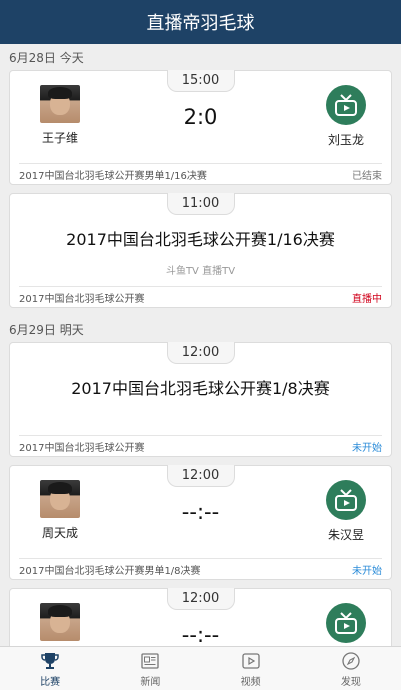  What do you see at coordinates (200, 239) in the screenshot?
I see `event-title: 2017中国台北羽毛球公开赛1/16决赛` at bounding box center [200, 239].